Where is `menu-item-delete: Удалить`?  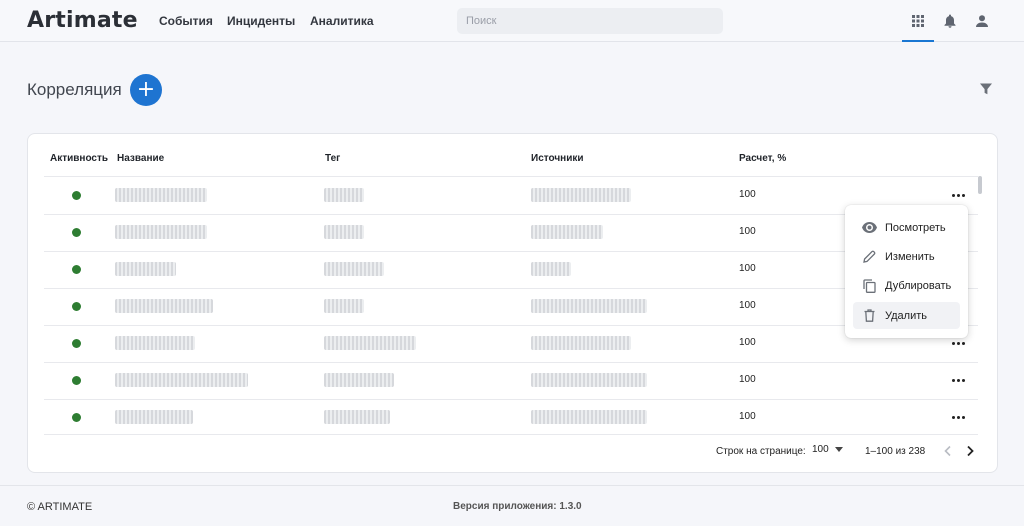 menu-item-delete: Удалить is located at coordinates (906, 315).